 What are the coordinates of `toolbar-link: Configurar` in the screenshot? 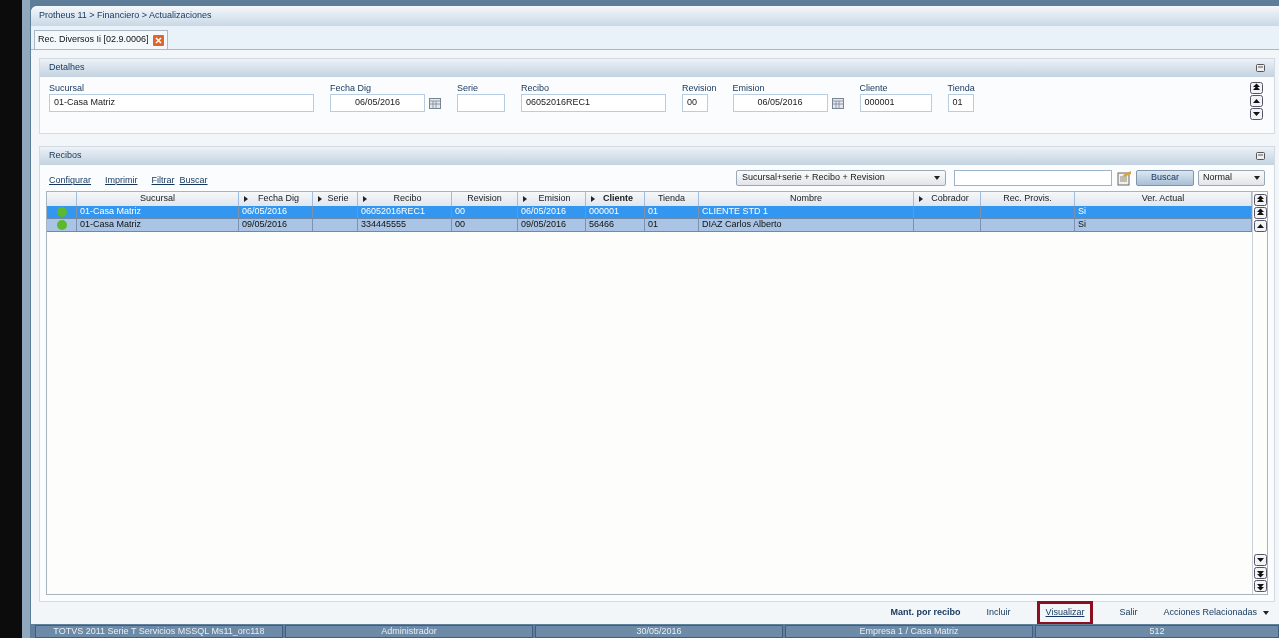 It's located at (70, 181).